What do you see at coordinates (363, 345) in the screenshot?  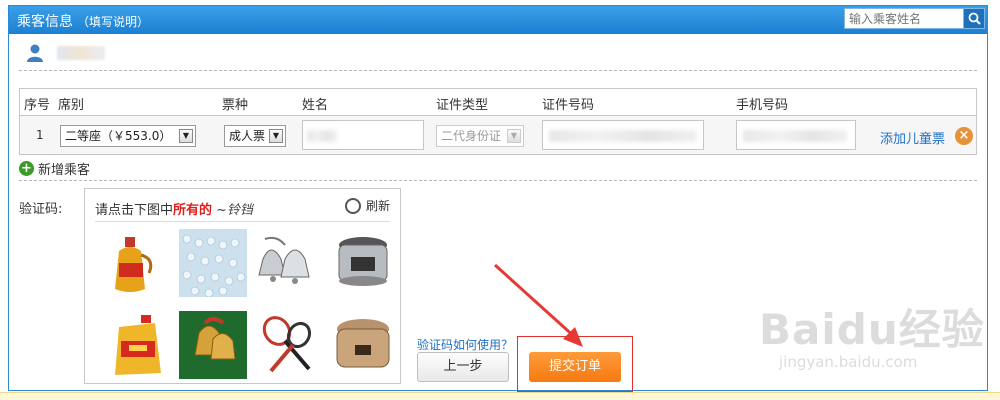 I see `captcha-tile-rice-cooker` at bounding box center [363, 345].